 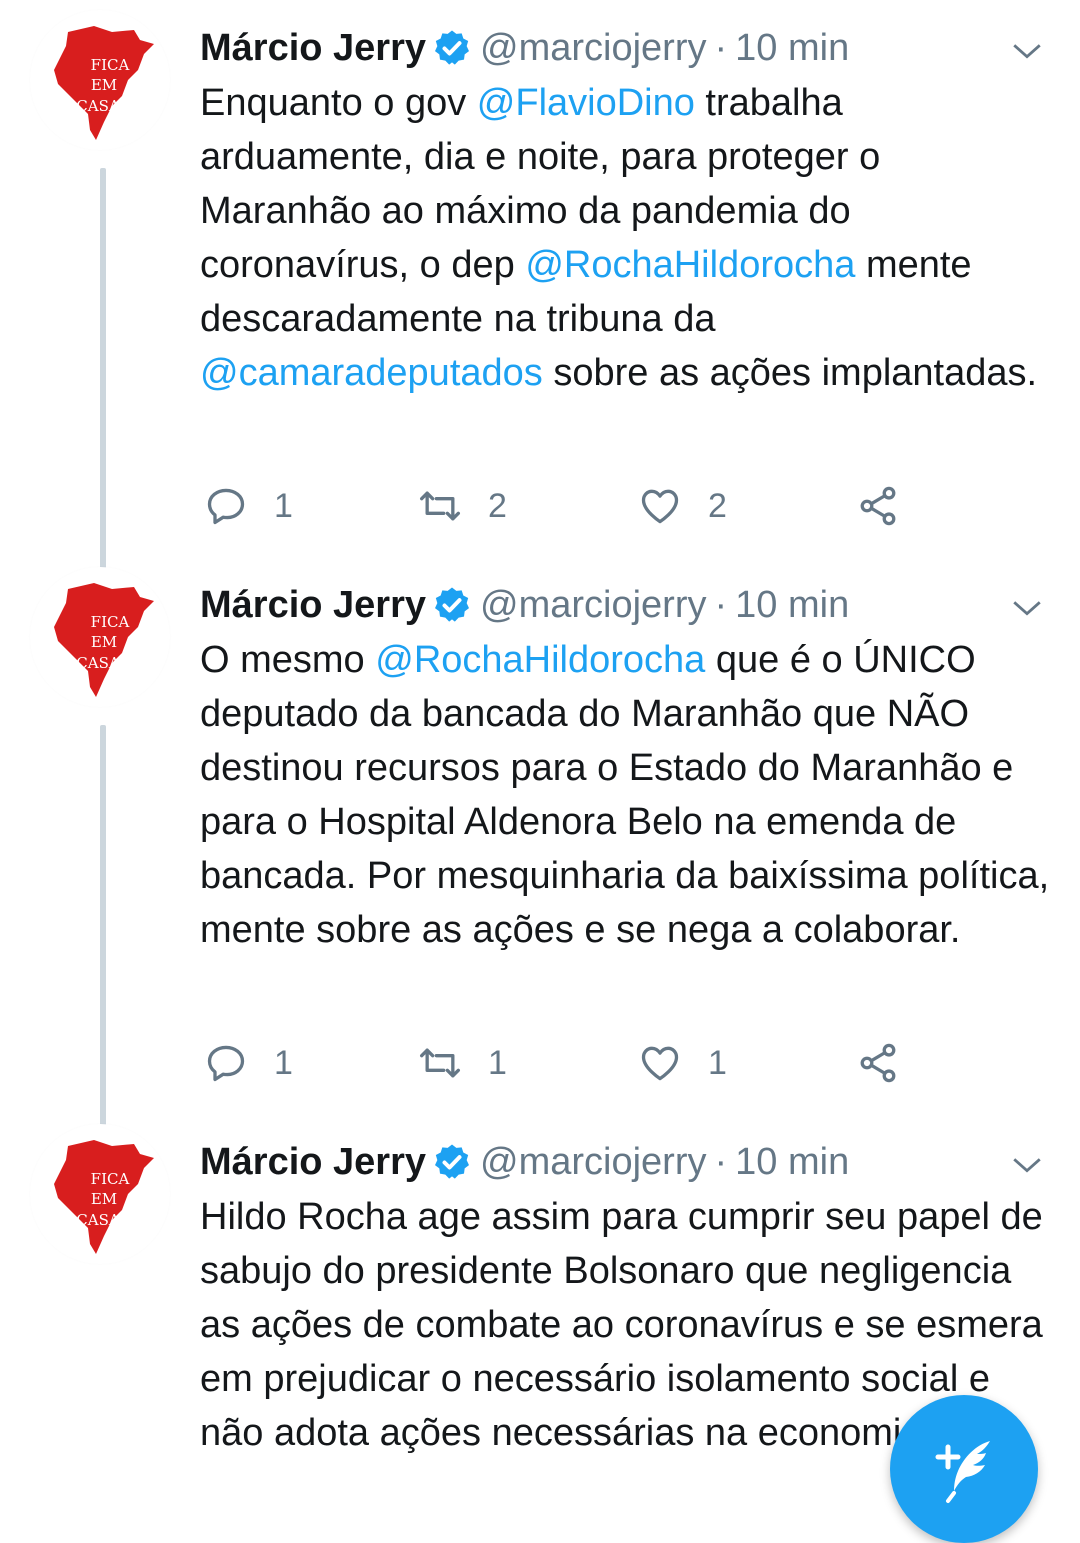 What do you see at coordinates (586, 103) in the screenshot?
I see `mention-link: @FlavioDino` at bounding box center [586, 103].